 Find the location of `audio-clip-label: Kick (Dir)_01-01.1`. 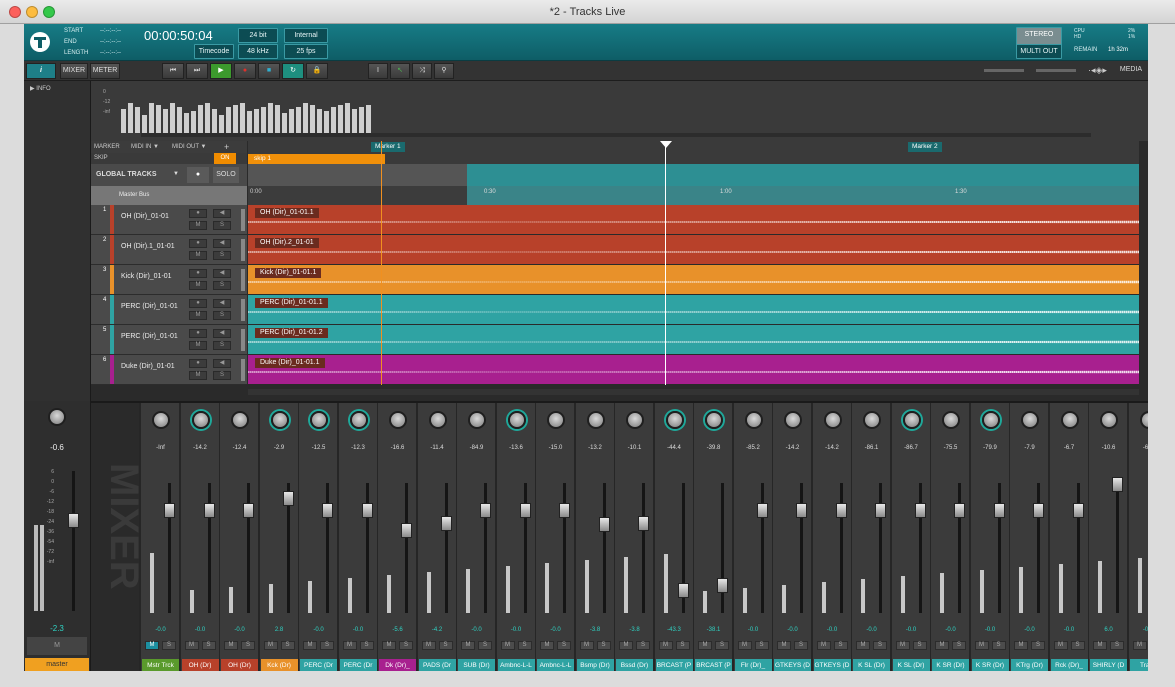

audio-clip-label: Kick (Dir)_01-01.1 is located at coordinates (288, 273).